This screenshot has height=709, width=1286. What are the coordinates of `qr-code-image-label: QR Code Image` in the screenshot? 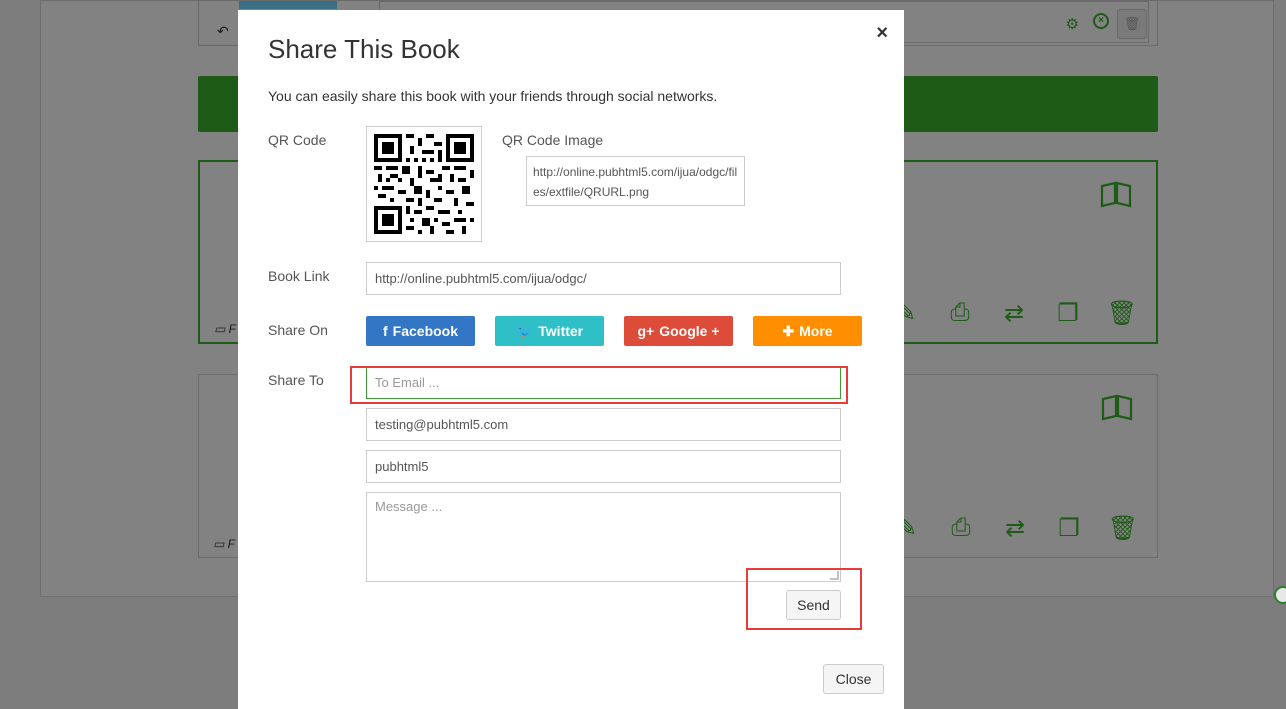 It's located at (553, 140).